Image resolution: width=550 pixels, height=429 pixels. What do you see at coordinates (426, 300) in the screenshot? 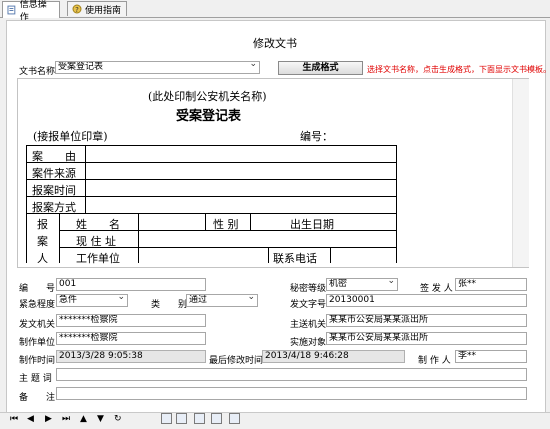
I see `doc-code-input: 20130001` at bounding box center [426, 300].